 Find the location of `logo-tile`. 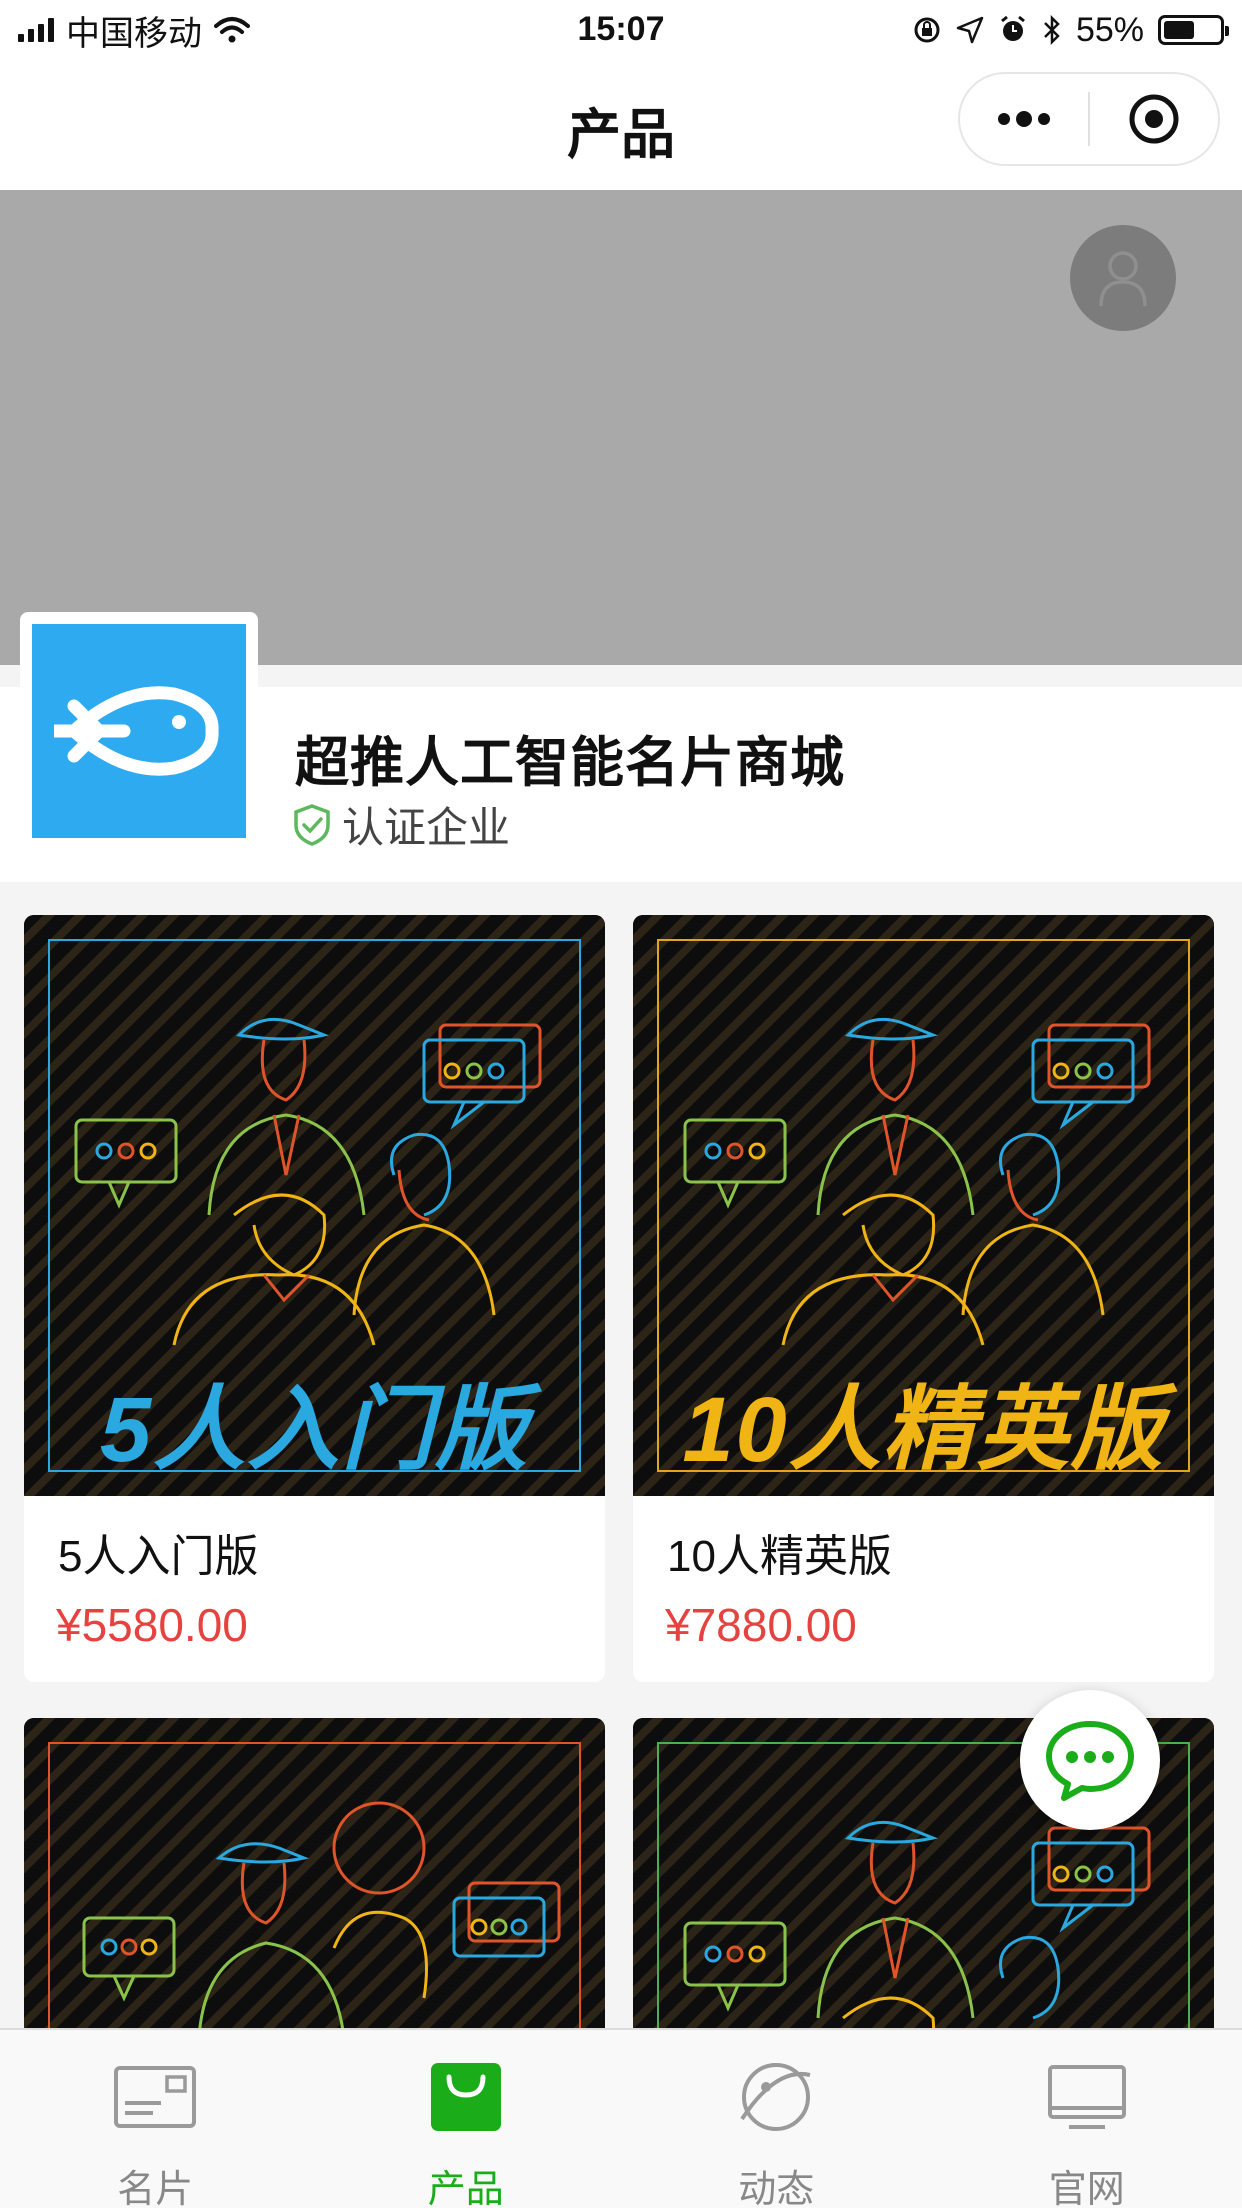

logo-tile is located at coordinates (139, 731).